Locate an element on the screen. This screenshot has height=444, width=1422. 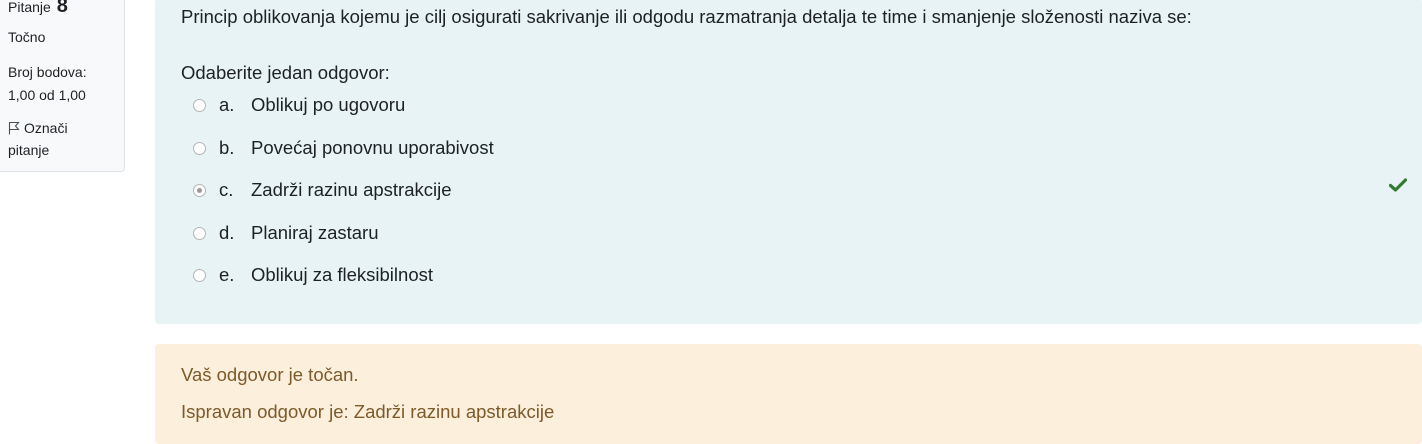
grade-label: Broj bodova: is located at coordinates (47, 72).